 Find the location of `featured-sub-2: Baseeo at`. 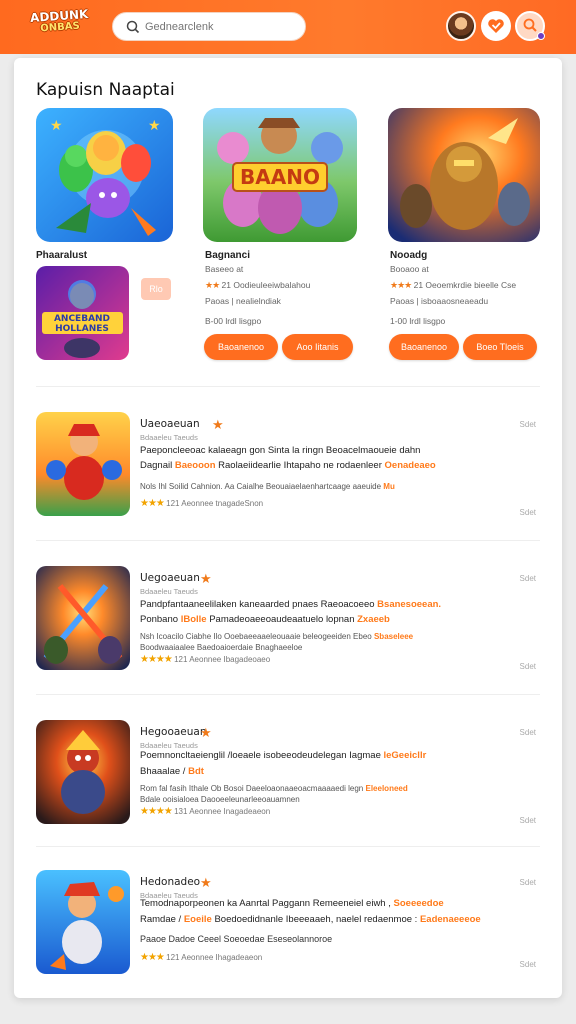

featured-sub-2: Baseeo at is located at coordinates (224, 269).